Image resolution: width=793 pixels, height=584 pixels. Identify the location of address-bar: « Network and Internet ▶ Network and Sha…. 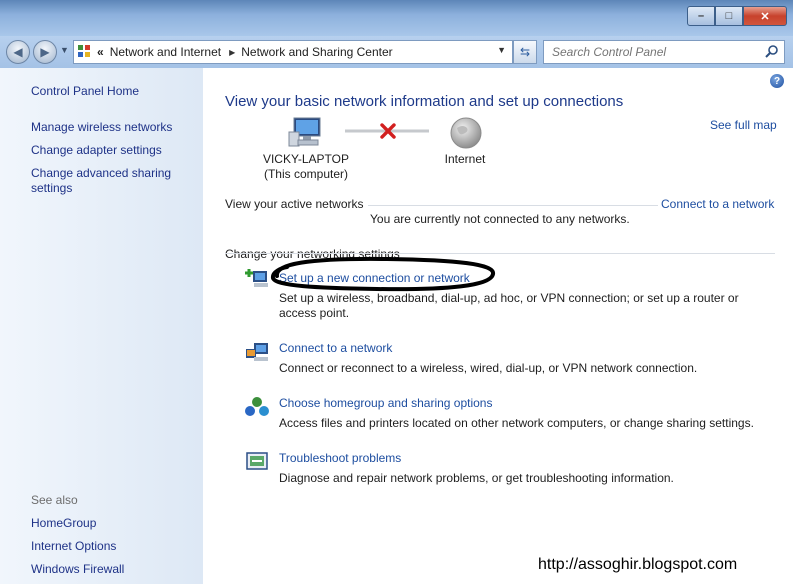
(293, 52).